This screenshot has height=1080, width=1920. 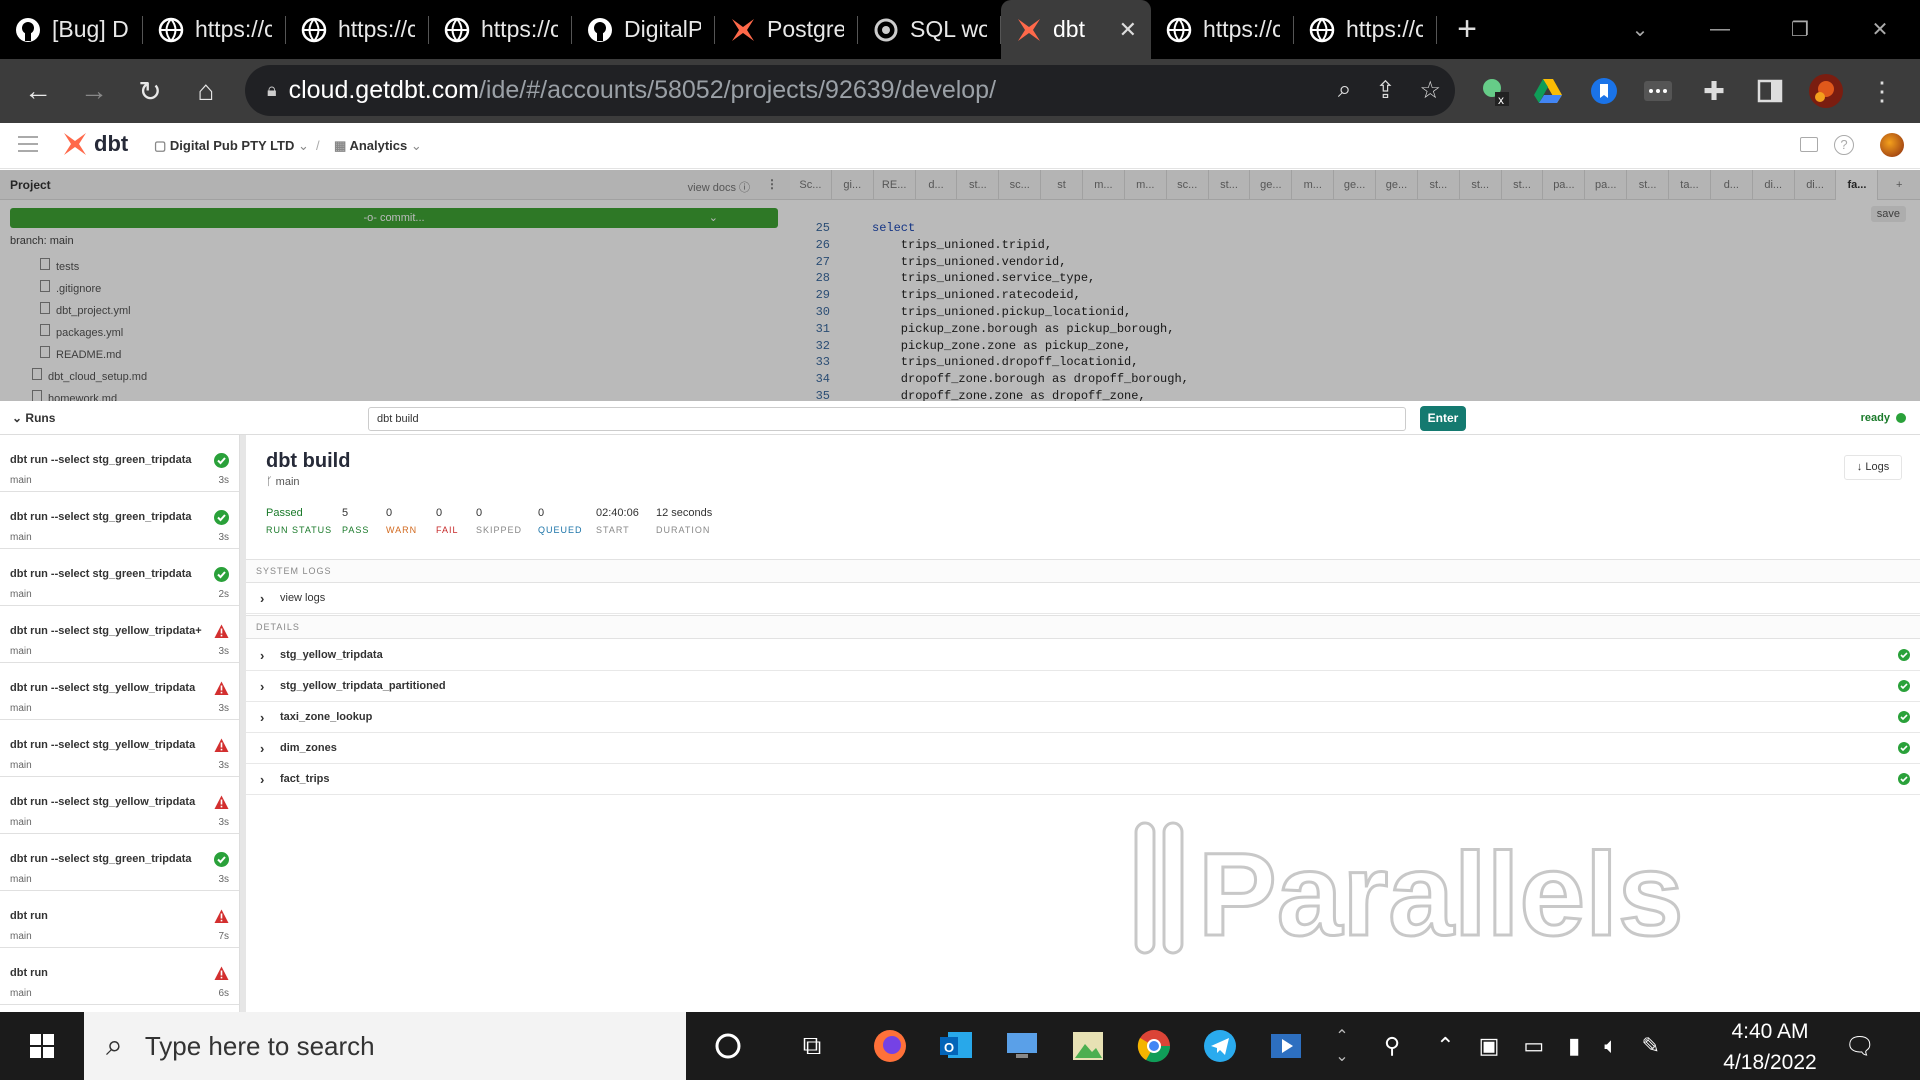 I want to click on minimize-button: —, so click(x=1720, y=29).